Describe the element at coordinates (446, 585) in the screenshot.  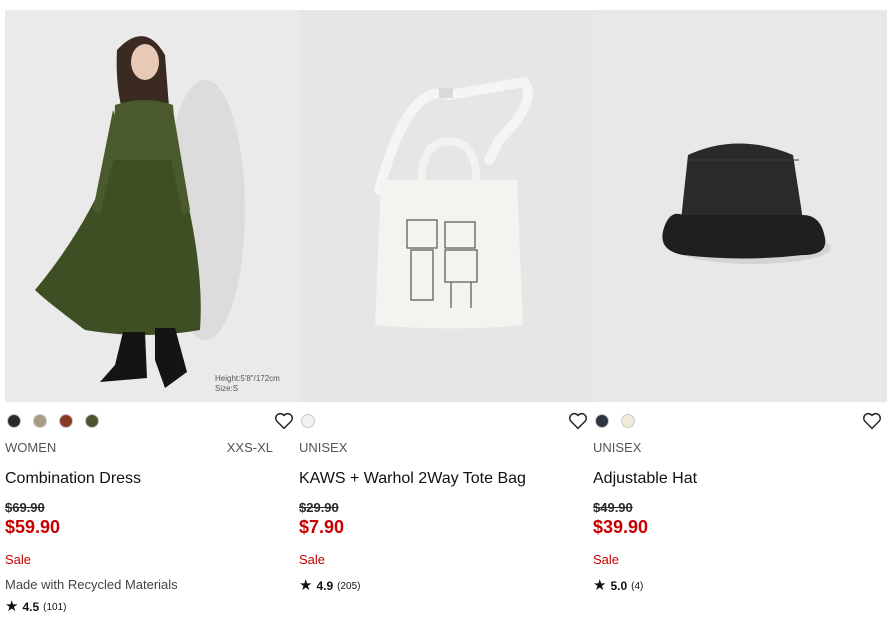
I see `product-rating: ★ 4.9 (205)` at that location.